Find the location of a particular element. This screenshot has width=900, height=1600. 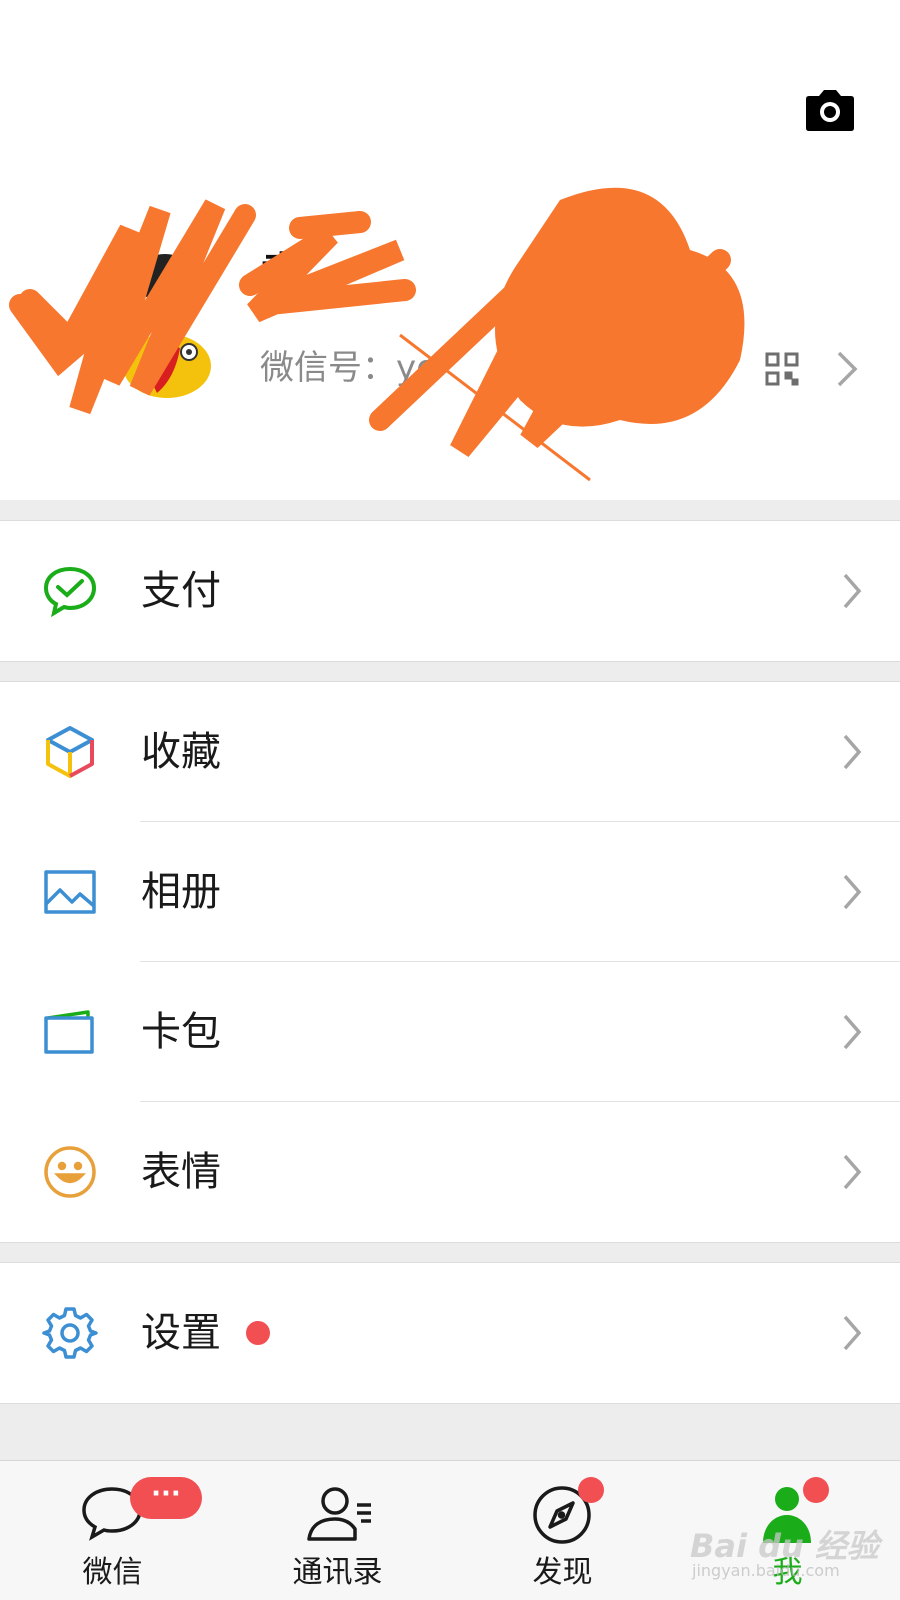

tab-label-chats: 微信 is located at coordinates (112, 1572).